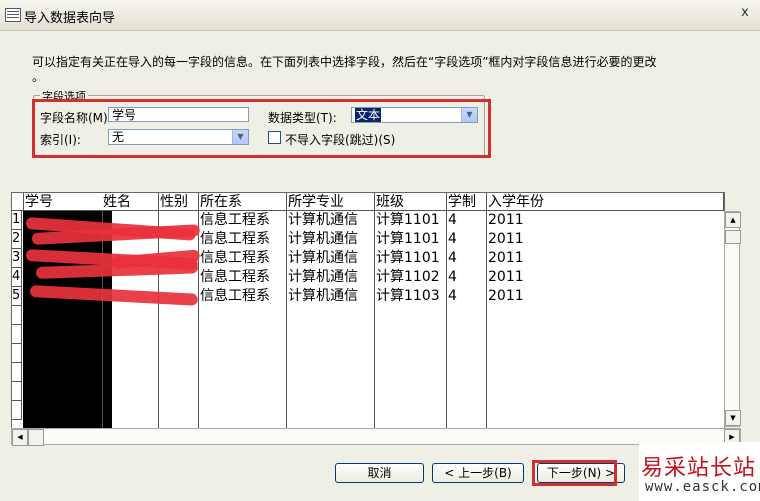 Image resolution: width=760 pixels, height=501 pixels. I want to click on data-type-label: 数据类型(T):, so click(302, 118).